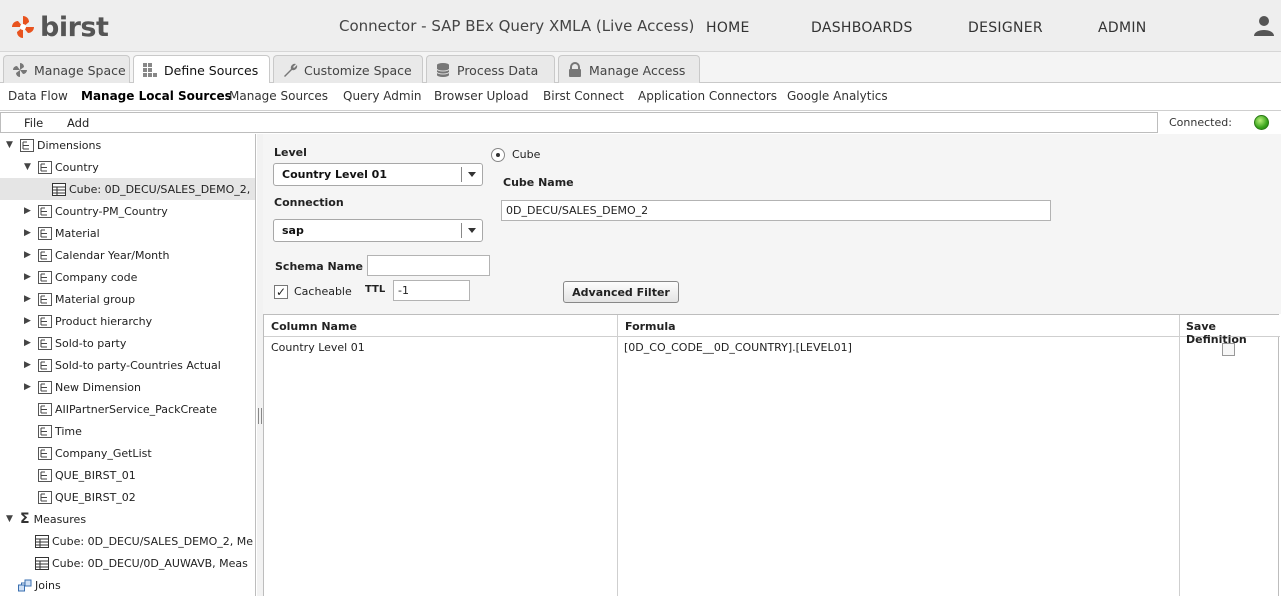 The height and width of the screenshot is (596, 1281). What do you see at coordinates (78, 123) in the screenshot?
I see `menu-add: Add` at bounding box center [78, 123].